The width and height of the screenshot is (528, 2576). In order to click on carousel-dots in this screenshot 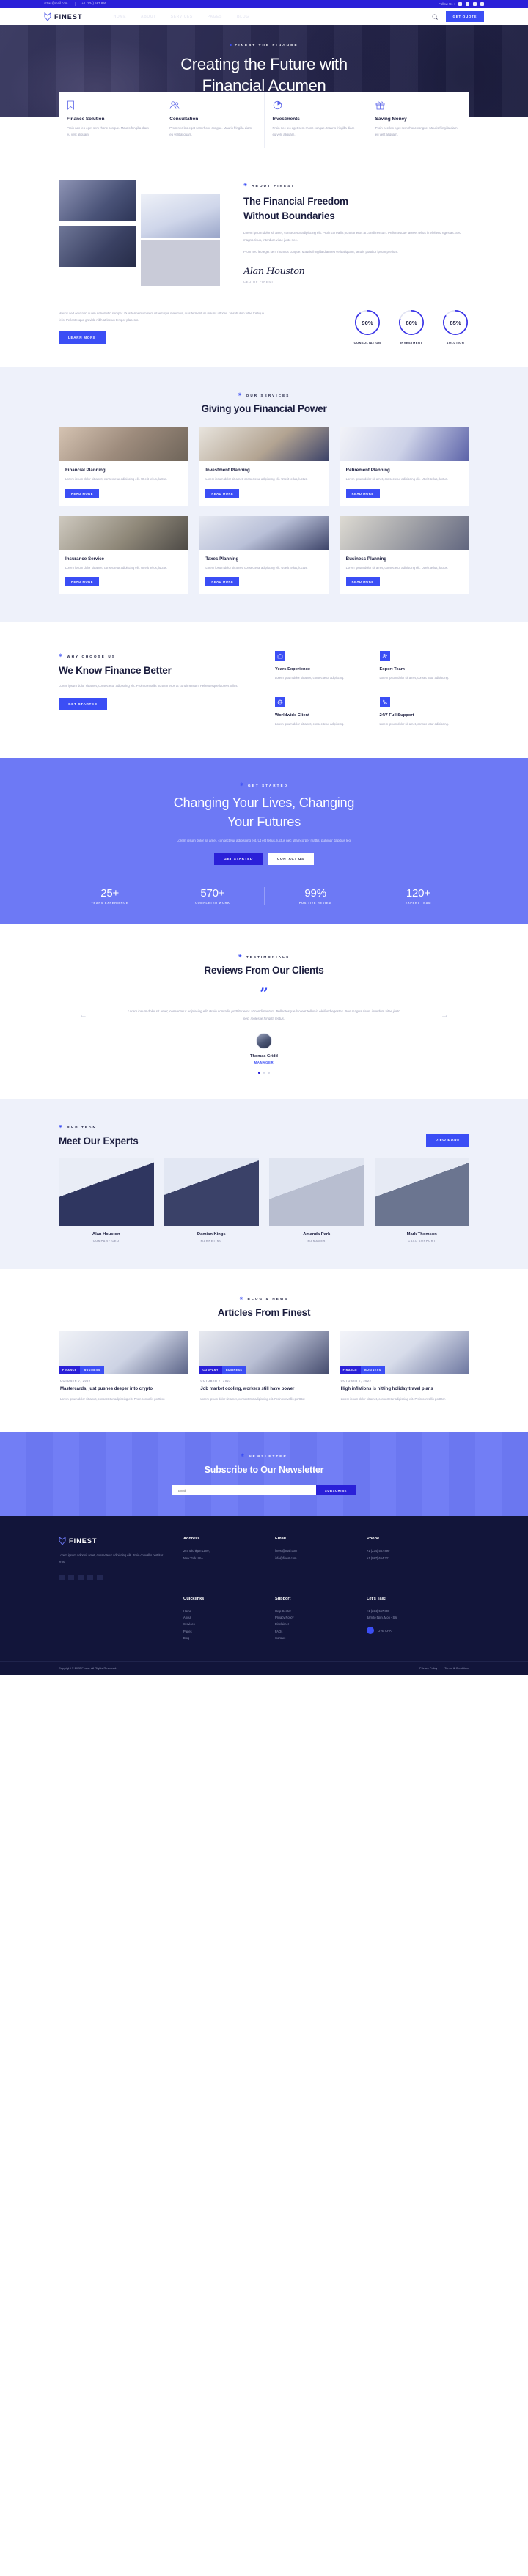, I will do `click(264, 1072)`.